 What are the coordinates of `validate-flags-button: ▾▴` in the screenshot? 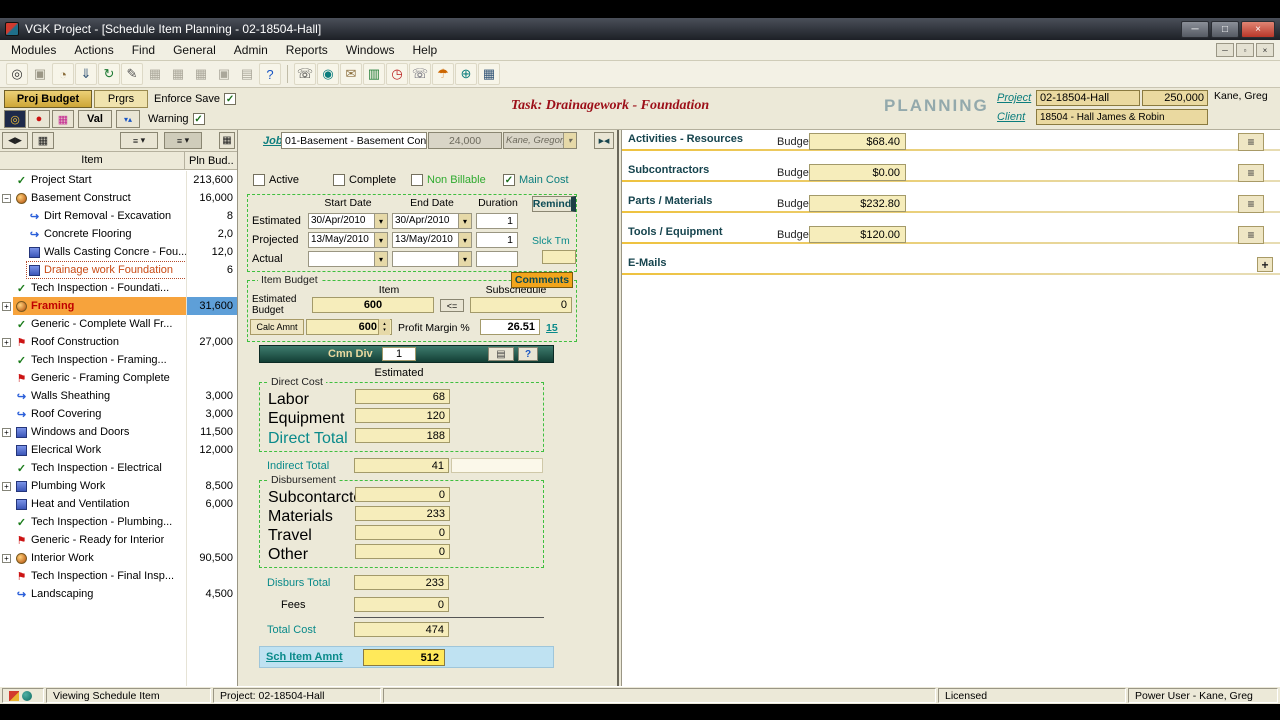 It's located at (128, 119).